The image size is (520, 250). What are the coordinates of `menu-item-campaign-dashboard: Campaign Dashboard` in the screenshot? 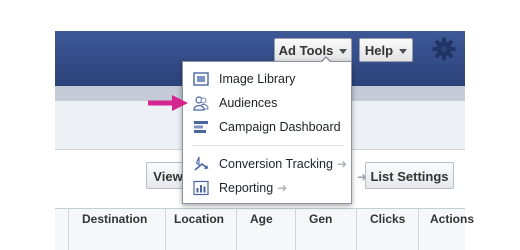 It's located at (268, 127).